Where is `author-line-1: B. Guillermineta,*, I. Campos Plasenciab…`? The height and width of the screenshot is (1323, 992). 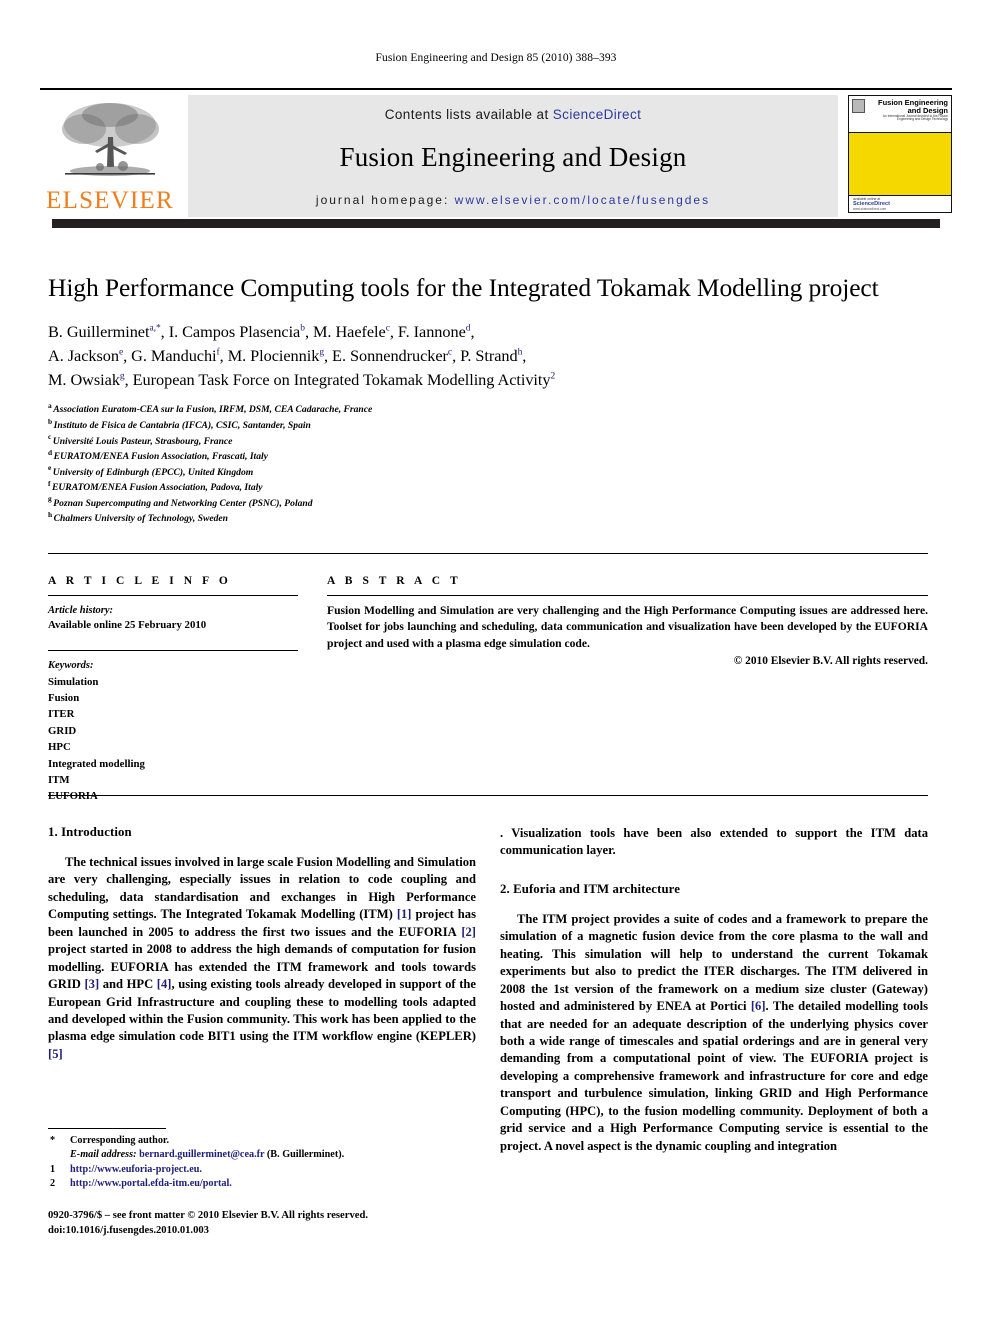
author-line-1: B. Guillermineta,*, I. Campos Plasenciab… is located at coordinates (261, 332).